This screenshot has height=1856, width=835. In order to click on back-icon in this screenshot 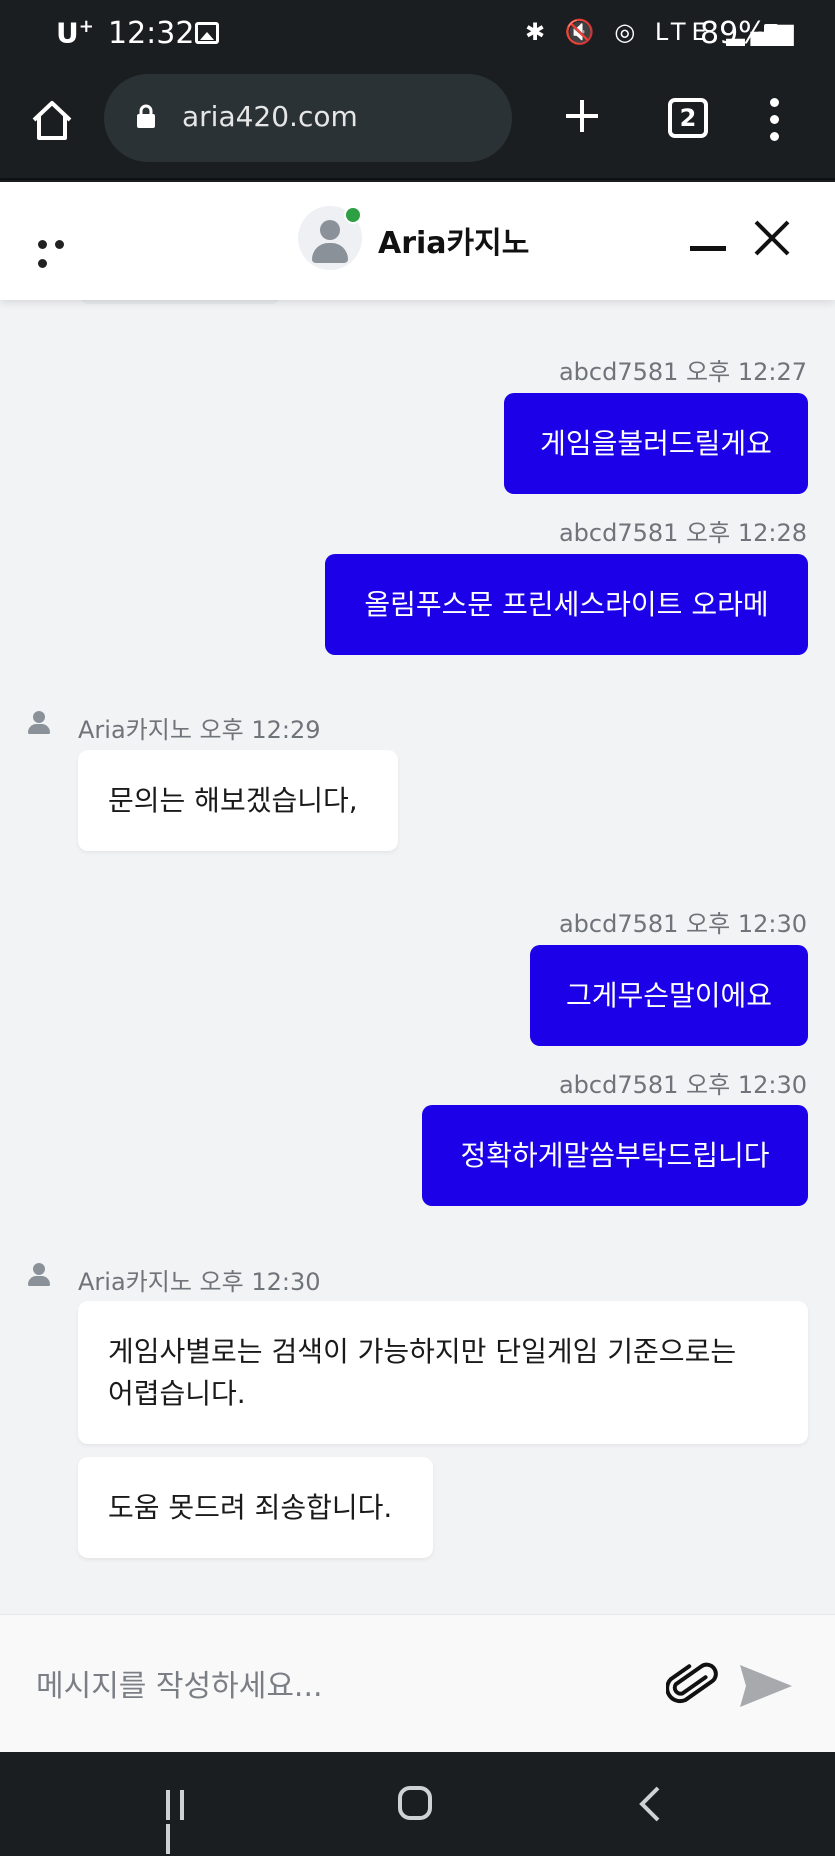, I will do `click(649, 1804)`.